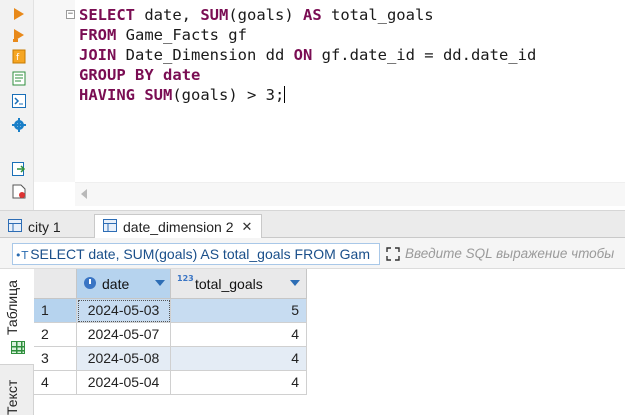  Describe the element at coordinates (124, 335) in the screenshot. I see `cell-date: 2024-05-07` at that location.